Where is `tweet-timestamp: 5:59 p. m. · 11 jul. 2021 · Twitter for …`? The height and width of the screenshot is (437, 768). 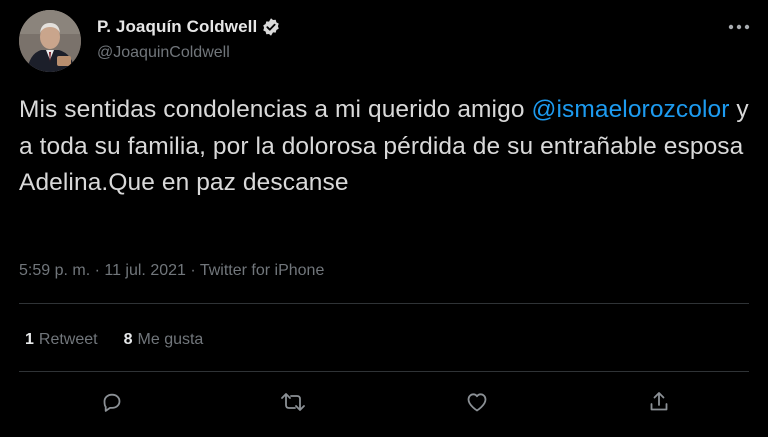
tweet-timestamp: 5:59 p. m. · 11 jul. 2021 · Twitter for … is located at coordinates (171, 271).